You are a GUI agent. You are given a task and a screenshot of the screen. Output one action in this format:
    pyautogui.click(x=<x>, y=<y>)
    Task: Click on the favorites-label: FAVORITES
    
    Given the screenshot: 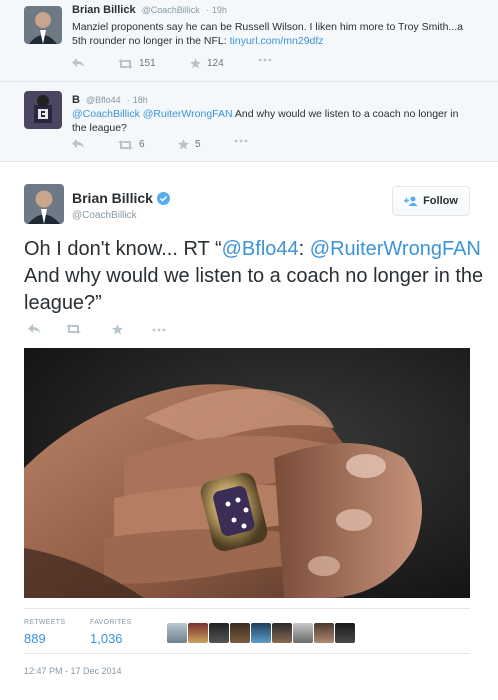 What is the action you would take?
    pyautogui.click(x=111, y=622)
    